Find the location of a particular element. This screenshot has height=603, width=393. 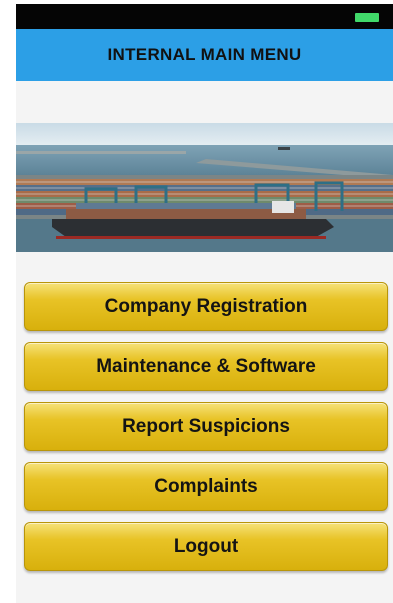

complaints-button: Complaints is located at coordinates (206, 486).